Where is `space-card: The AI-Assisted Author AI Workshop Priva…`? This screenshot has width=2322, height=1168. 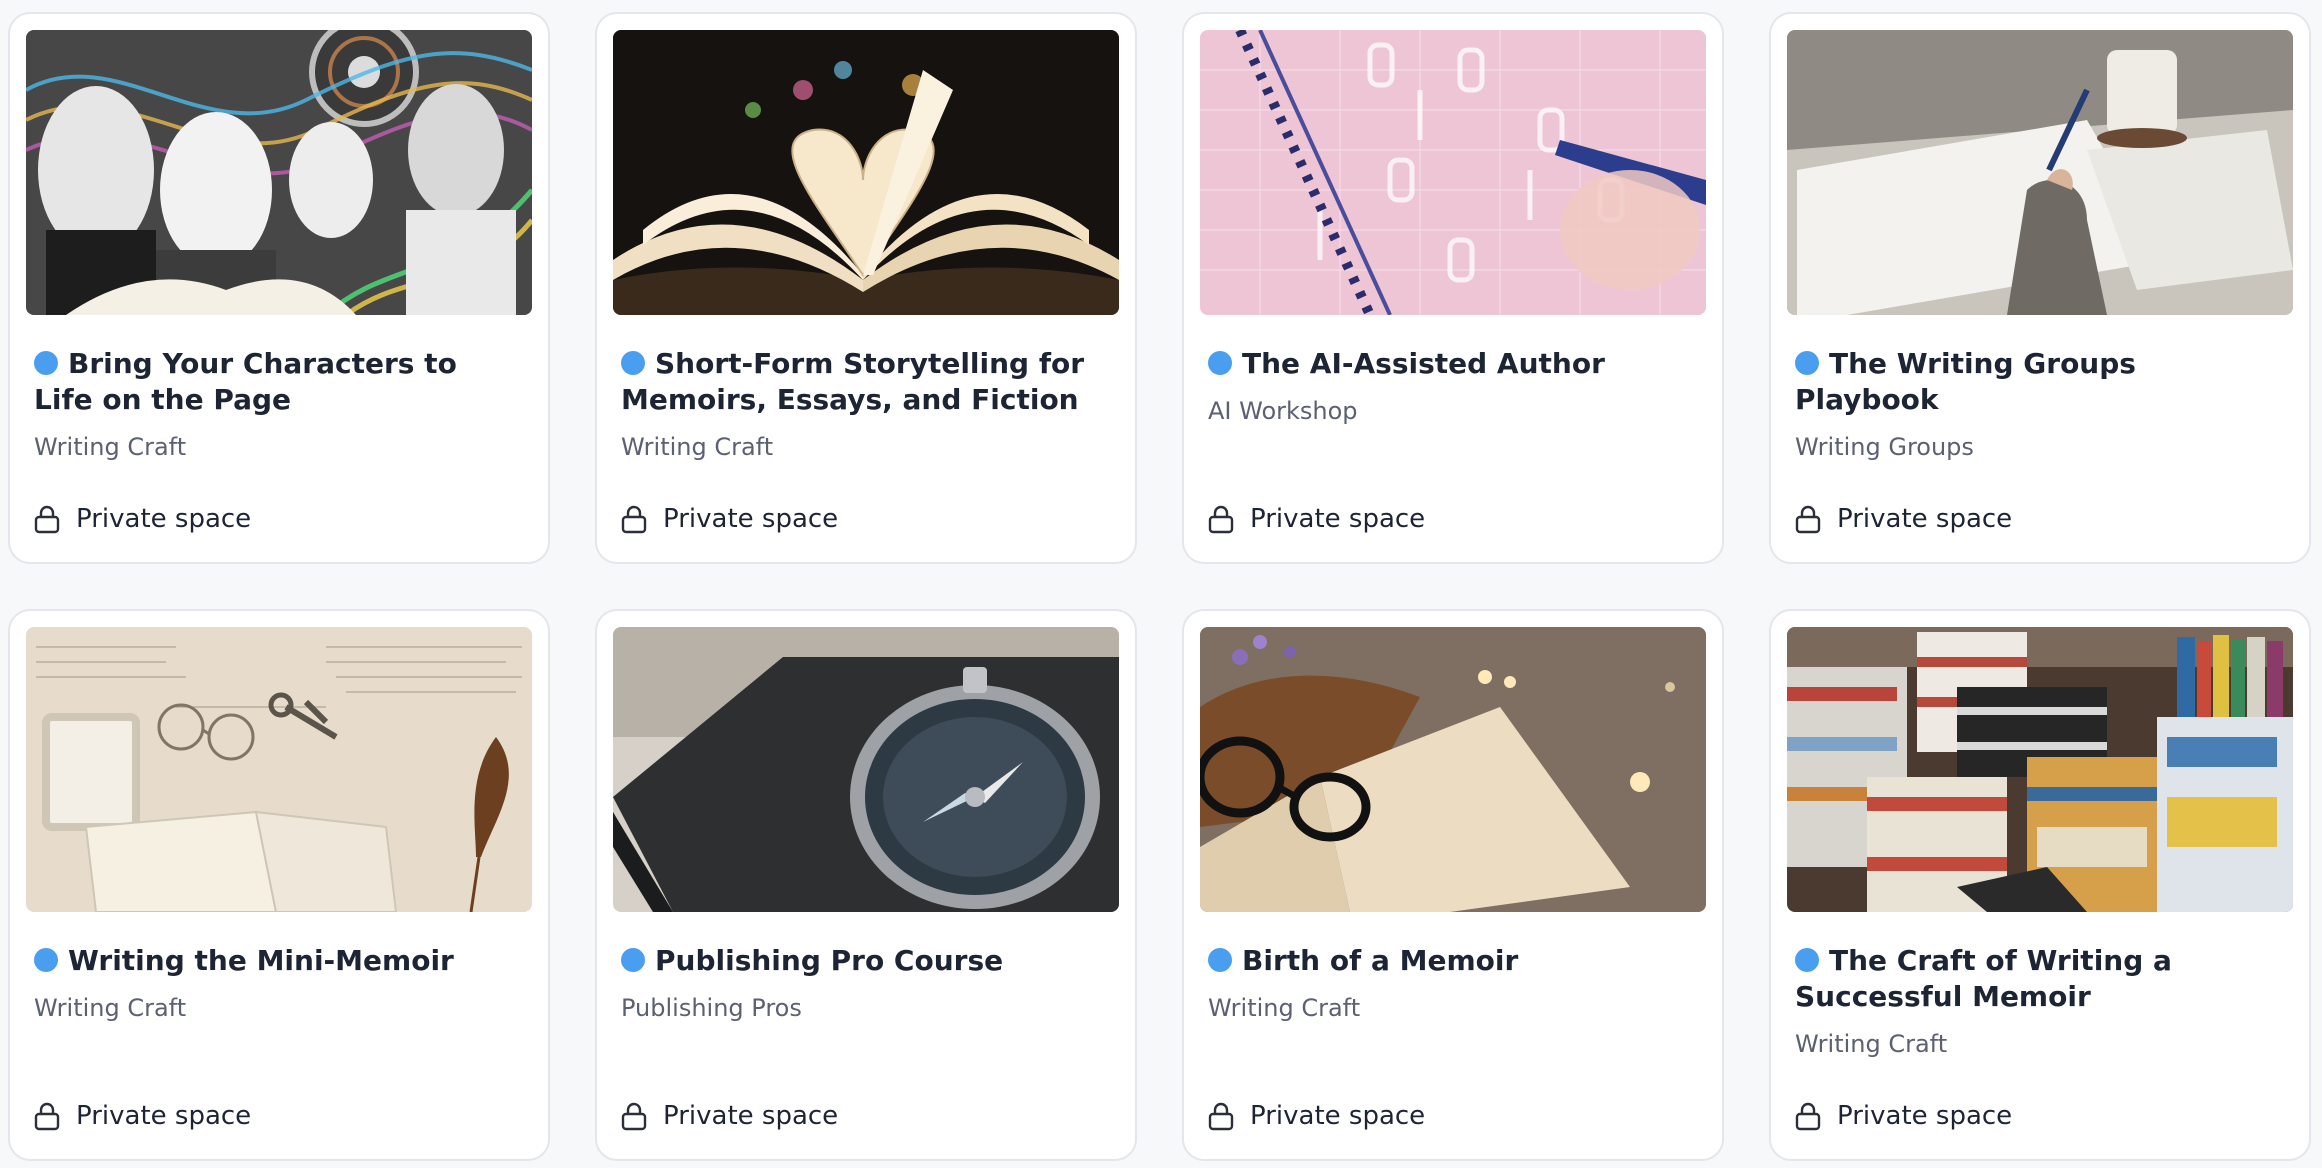
space-card: The AI-Assisted Author AI Workshop Priva… is located at coordinates (1453, 288).